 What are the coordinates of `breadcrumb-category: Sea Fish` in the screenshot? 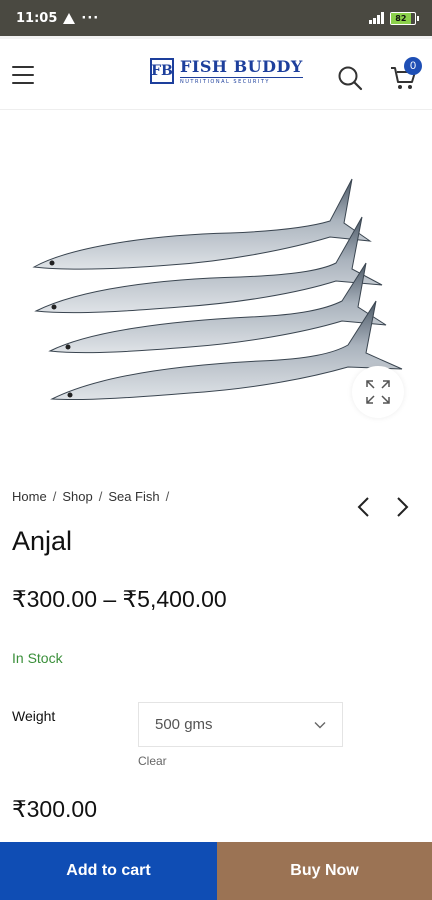 It's located at (133, 496).